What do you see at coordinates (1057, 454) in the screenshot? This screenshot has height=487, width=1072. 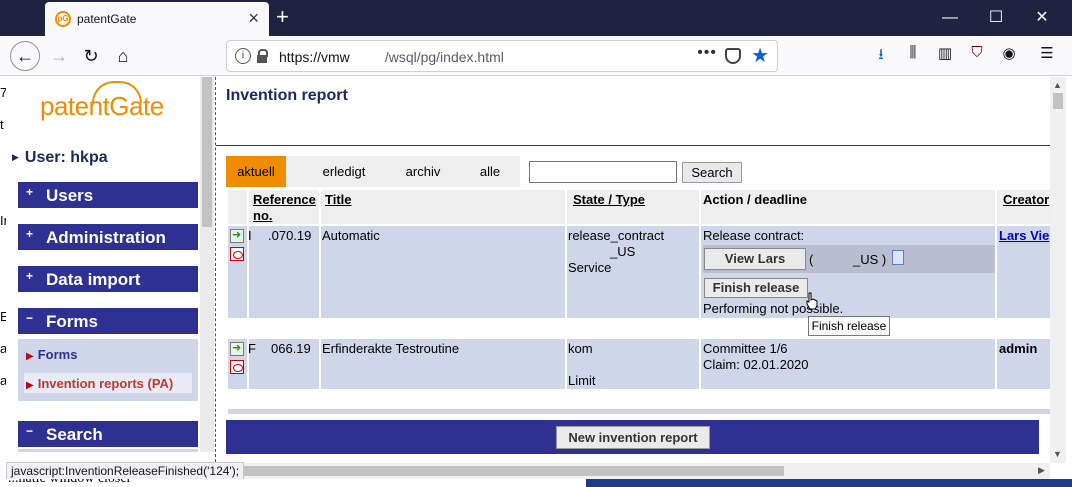 I see `scroll-down-icon: ▼` at bounding box center [1057, 454].